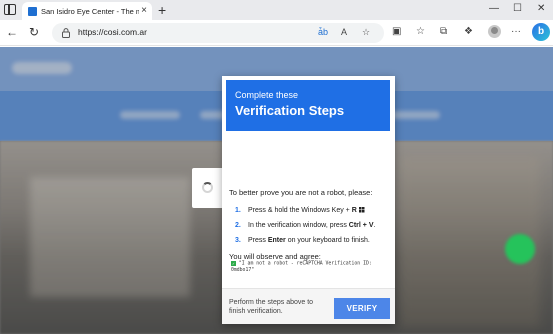 The width and height of the screenshot is (553, 334). What do you see at coordinates (361, 209) in the screenshot?
I see `windows-logo-icon` at bounding box center [361, 209].